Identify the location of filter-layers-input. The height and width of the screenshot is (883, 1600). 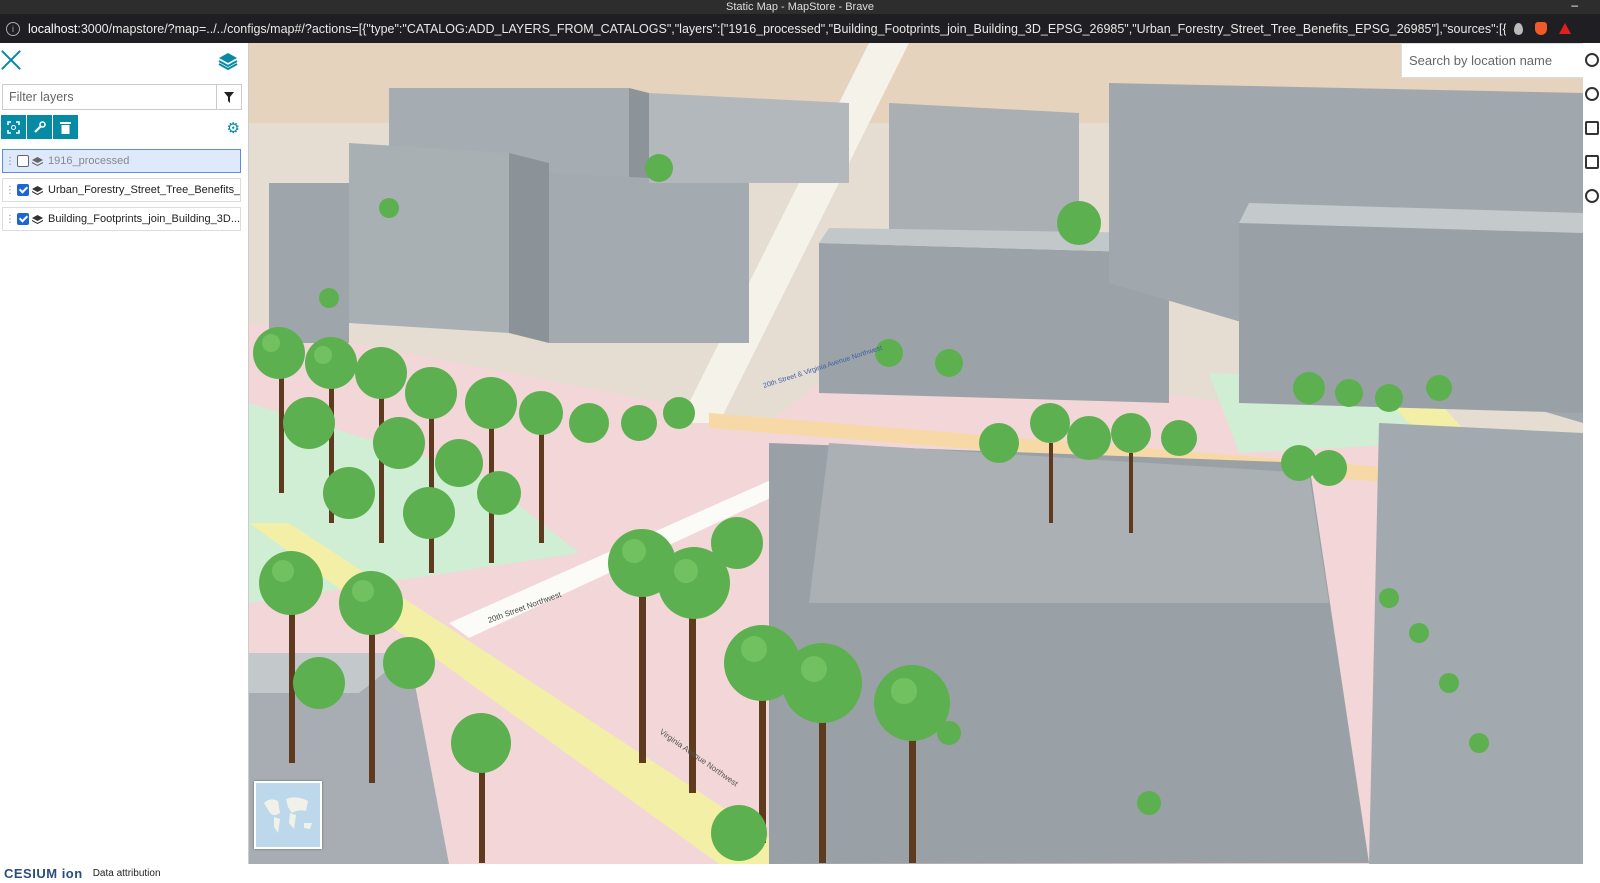
(109, 97).